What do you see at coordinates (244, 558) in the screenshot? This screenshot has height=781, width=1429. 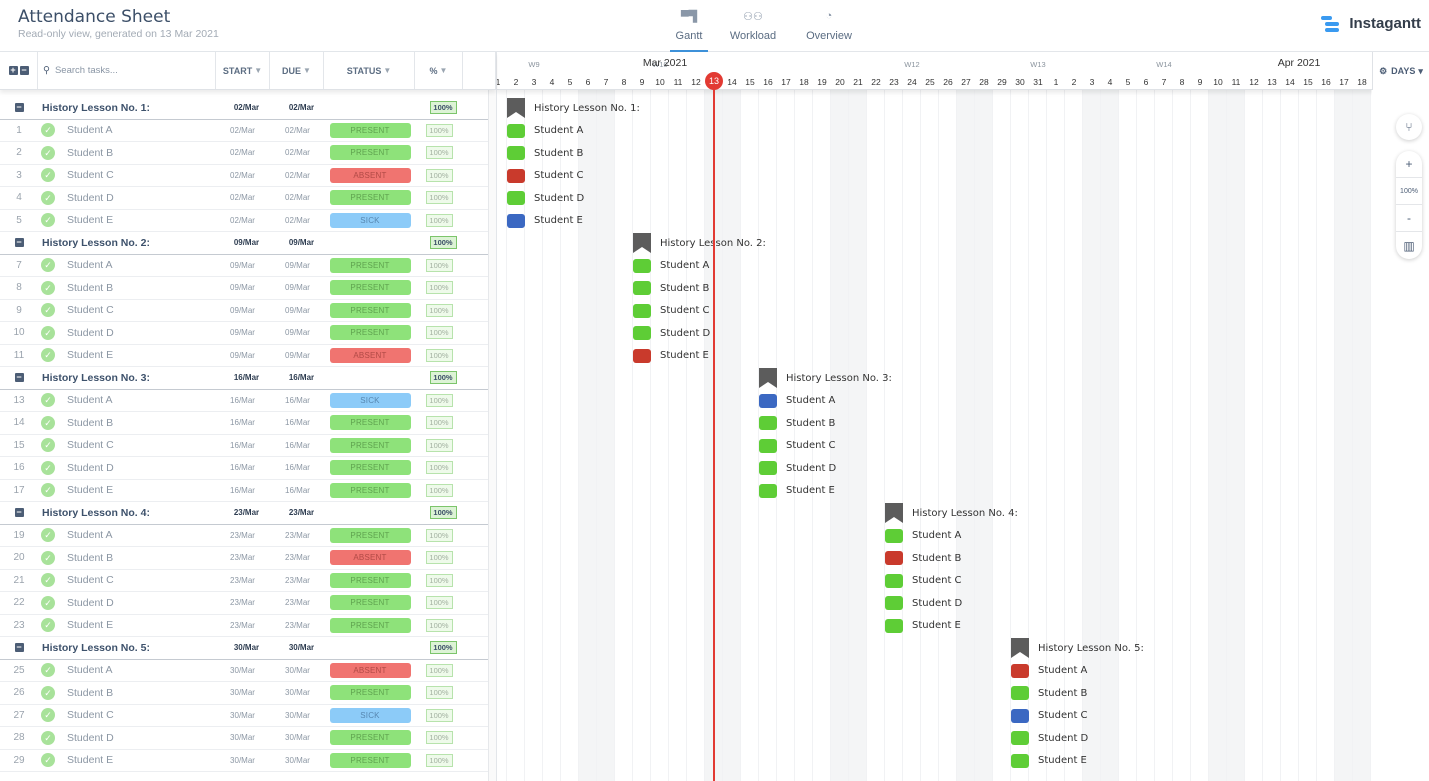 I see `task-row: 20 ✓ Student B 23/Mar 23/Mar ABSENT 100%` at bounding box center [244, 558].